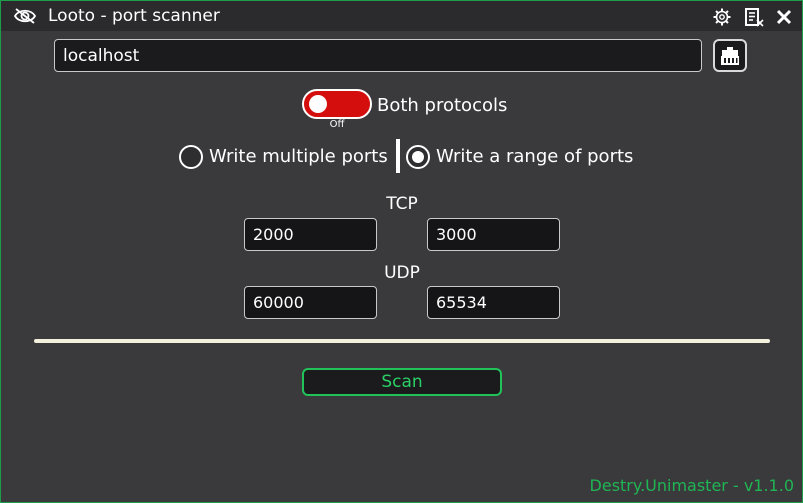  I want to click on protocol-toggle, so click(337, 104).